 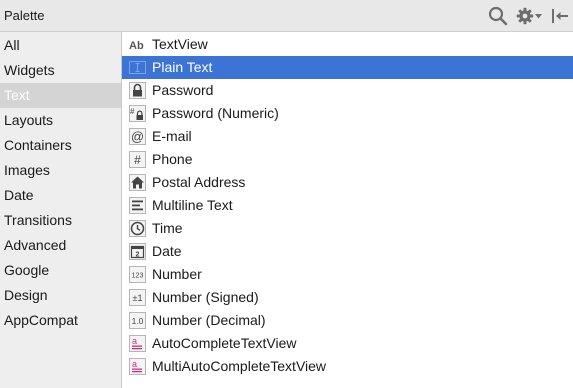 I want to click on autocomplete-icon: a, so click(x=137, y=343).